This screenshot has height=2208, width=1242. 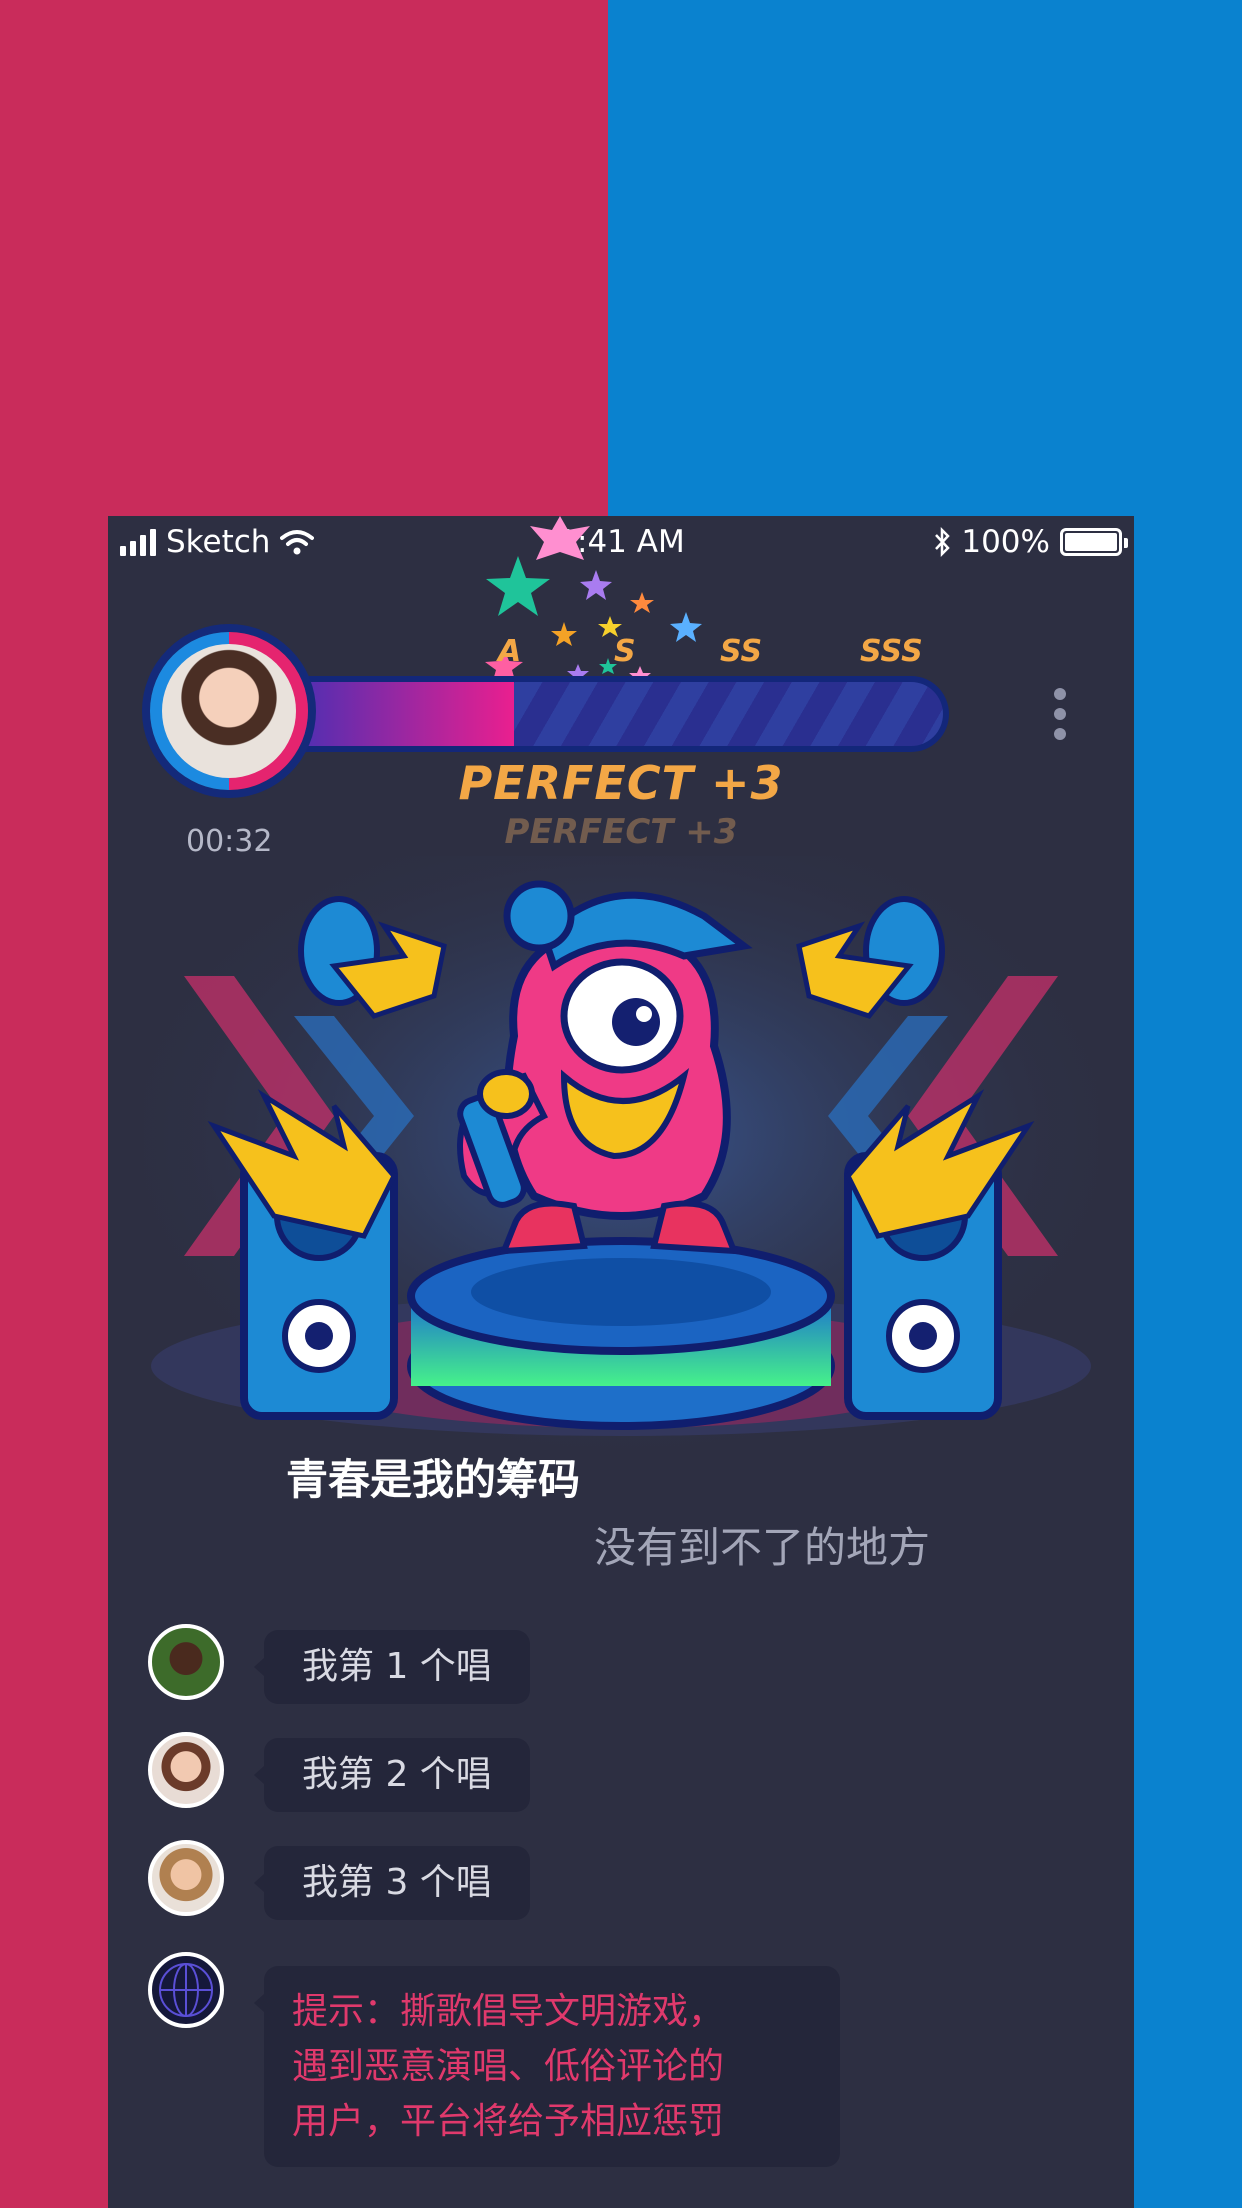 I want to click on grade-s: S, so click(x=625, y=651).